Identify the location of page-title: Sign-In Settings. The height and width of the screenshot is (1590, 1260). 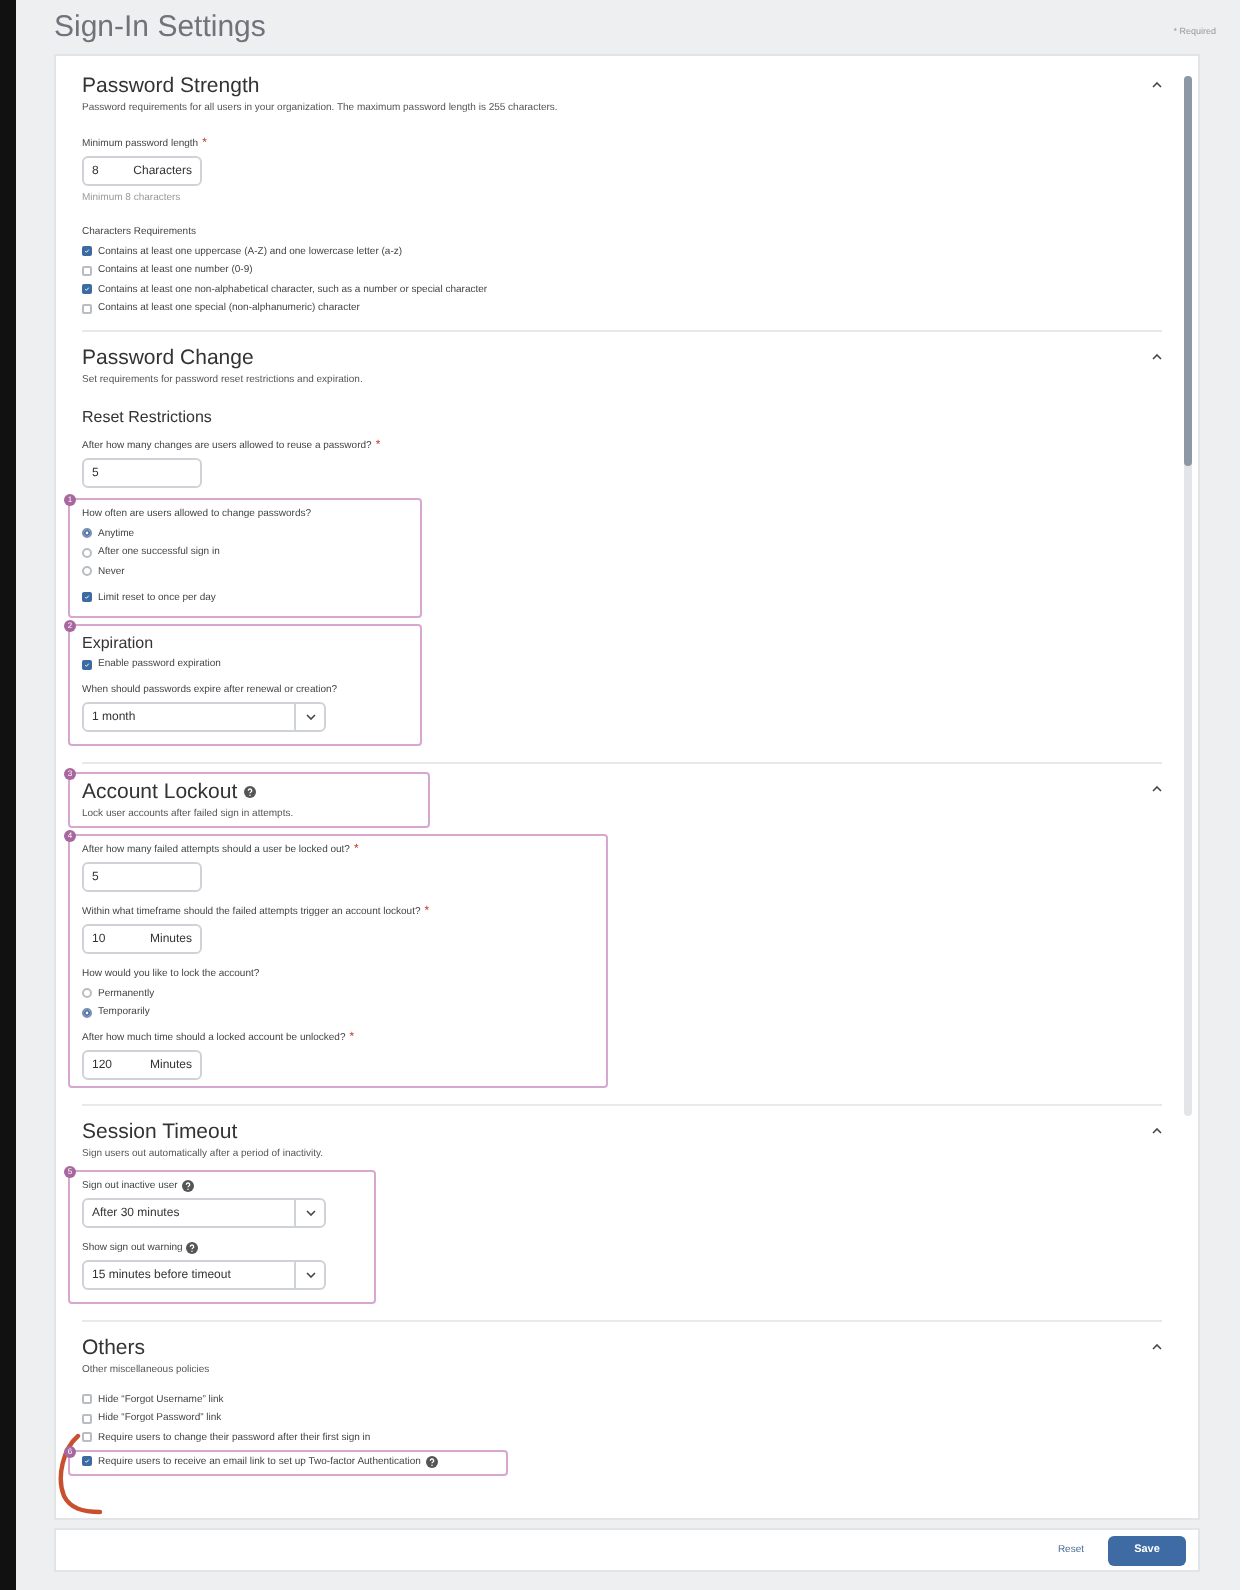
(160, 29).